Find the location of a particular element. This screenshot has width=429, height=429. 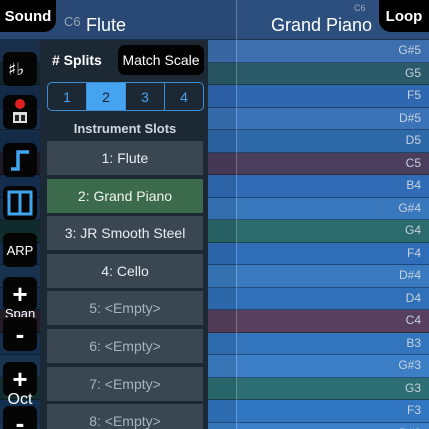

instrument-slot: 8: <Empty> is located at coordinates (125, 416).